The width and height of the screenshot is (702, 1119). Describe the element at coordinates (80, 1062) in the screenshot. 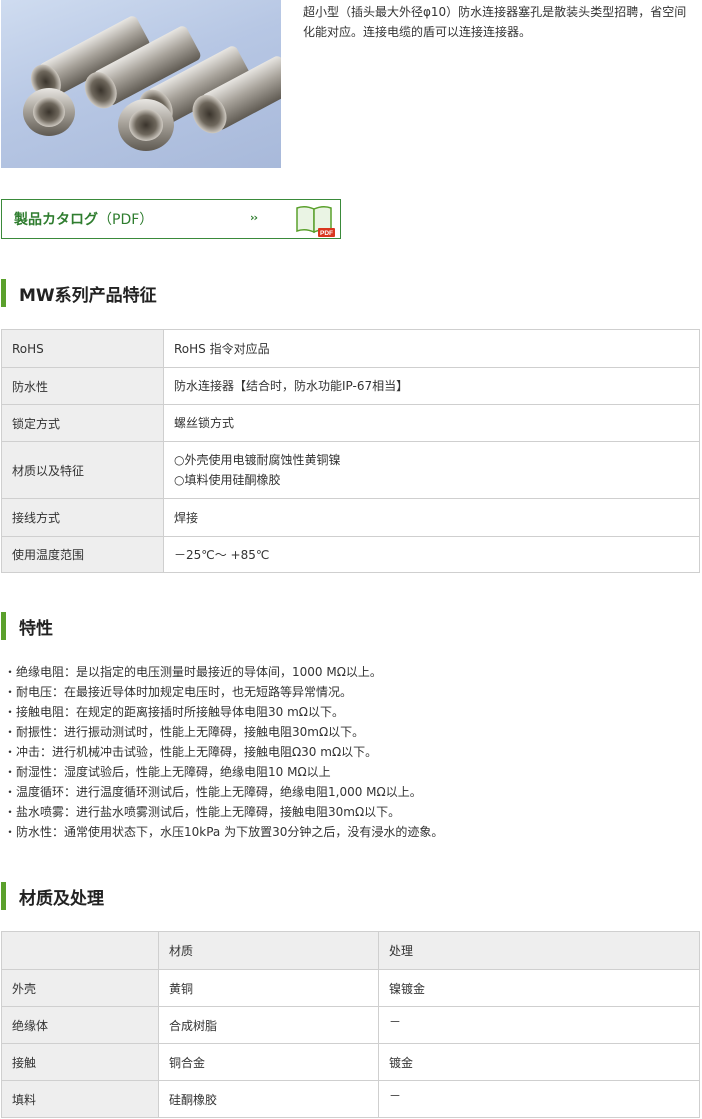

I see `row-label: 接触` at that location.